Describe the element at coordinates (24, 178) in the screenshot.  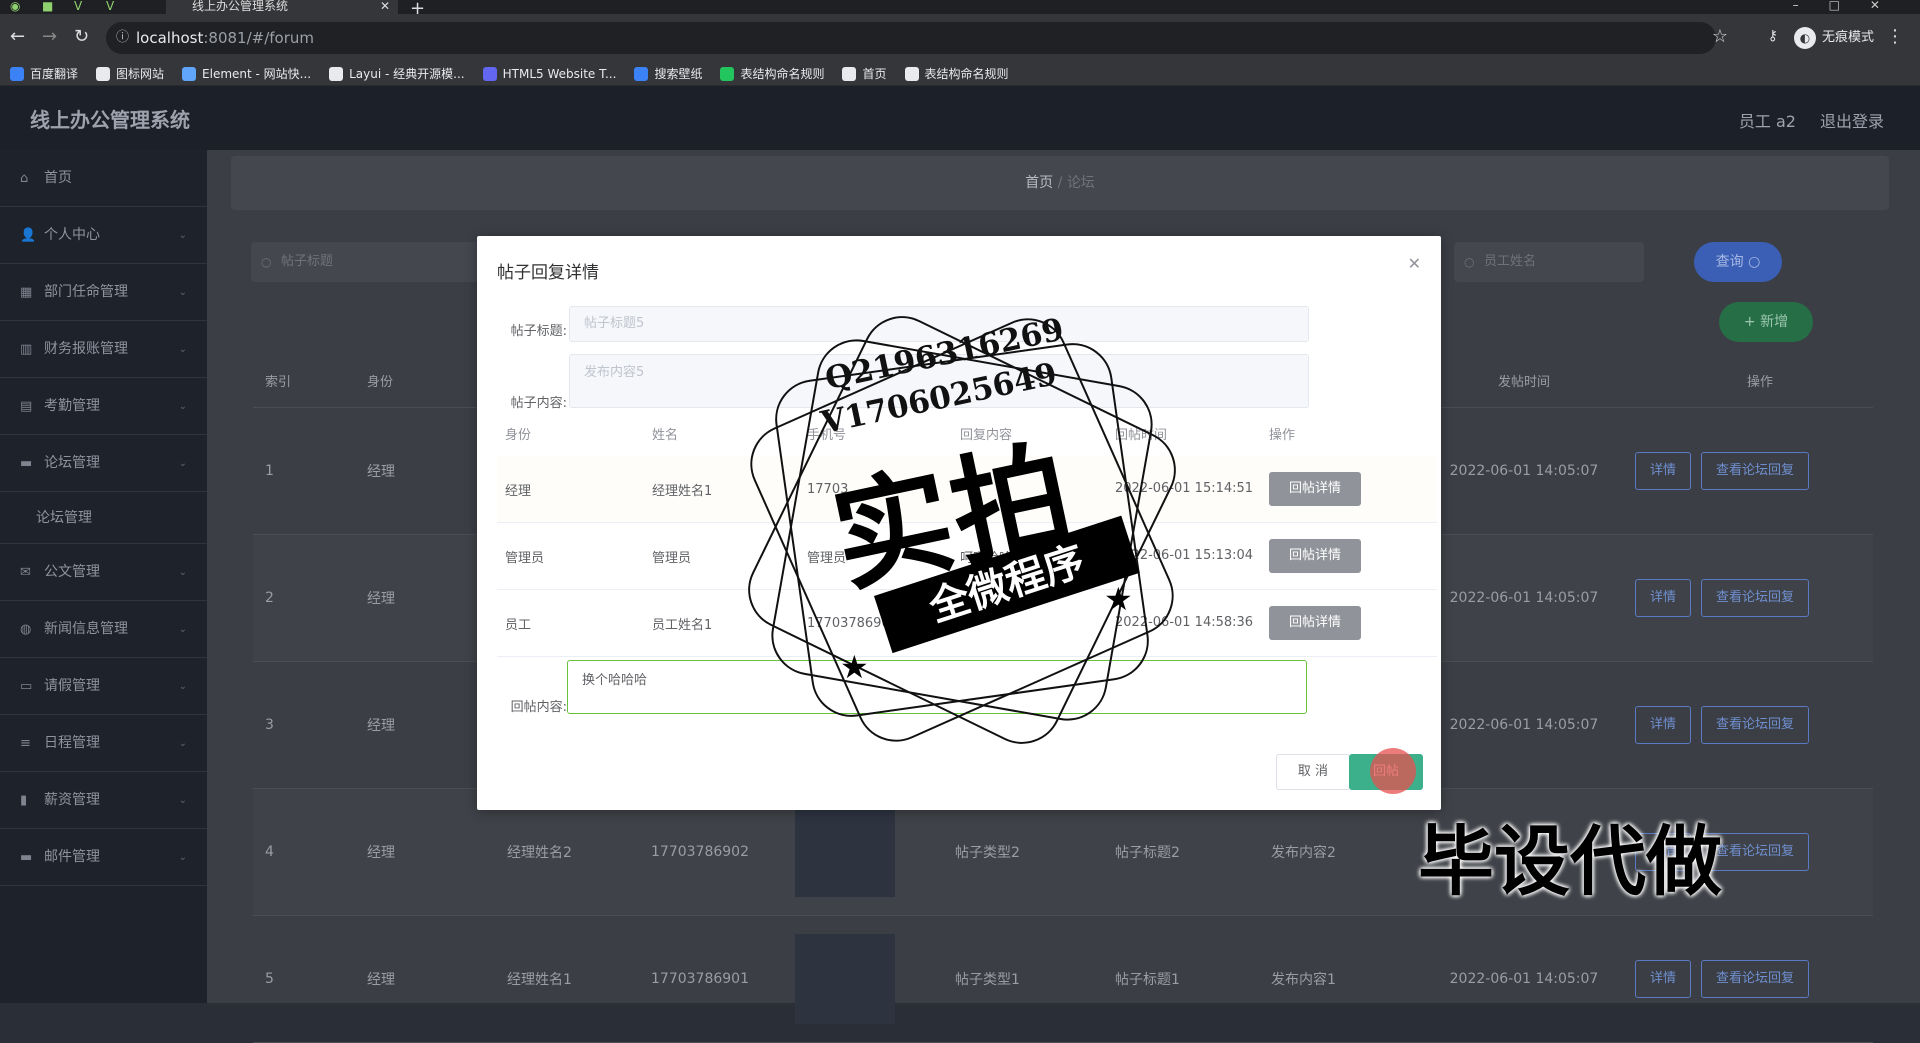
I see `home-icon: ⌂` at that location.